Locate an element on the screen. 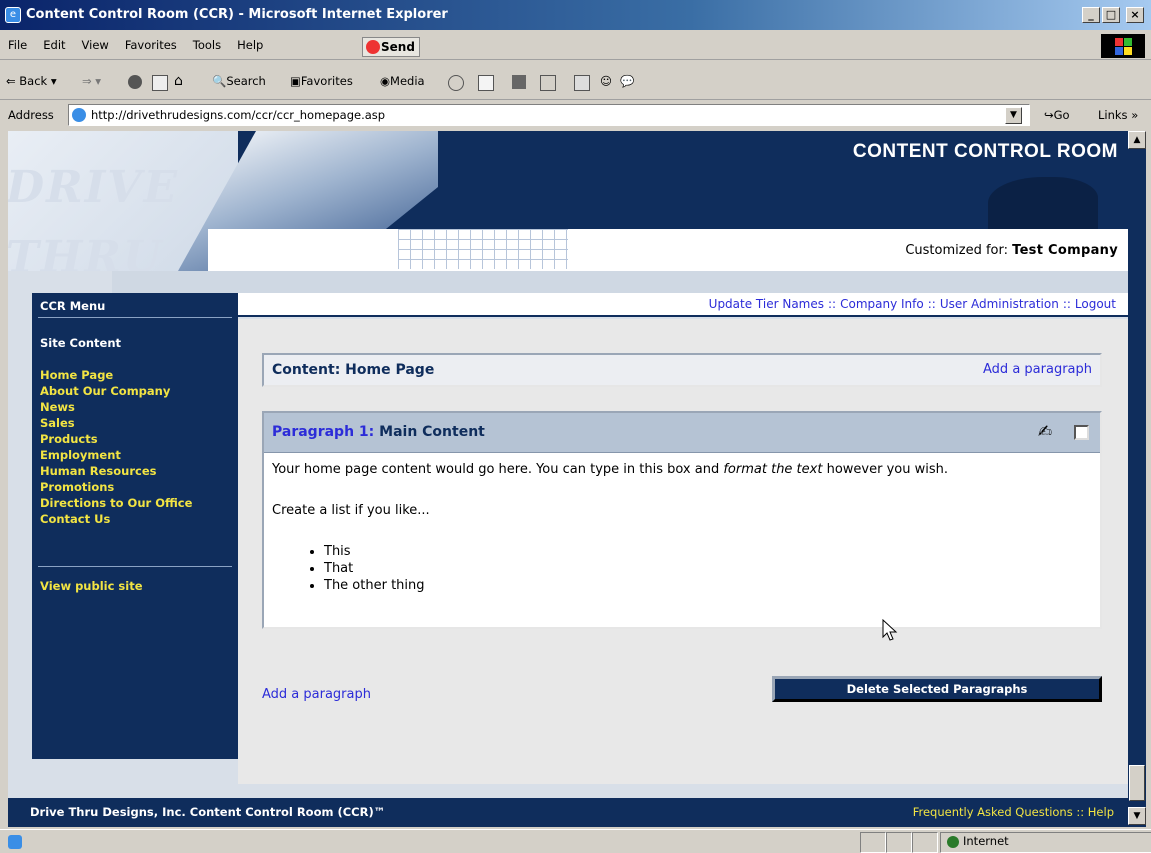 Image resolution: width=1151 pixels, height=853 pixels. menu-help: Help is located at coordinates (250, 45).